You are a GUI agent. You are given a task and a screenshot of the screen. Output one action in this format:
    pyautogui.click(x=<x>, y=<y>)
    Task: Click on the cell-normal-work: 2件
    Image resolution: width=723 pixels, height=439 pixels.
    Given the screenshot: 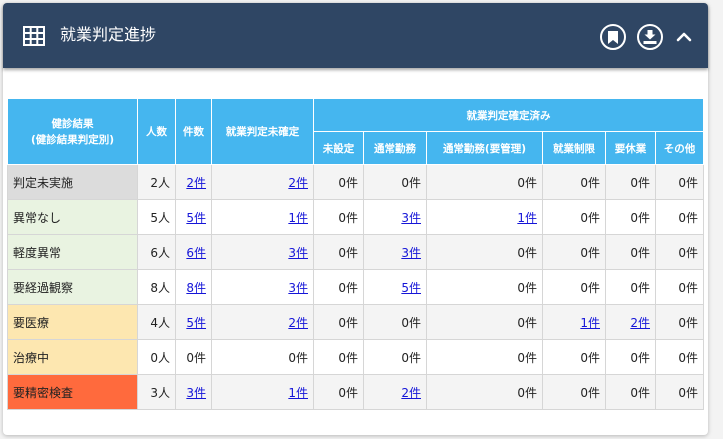 What is the action you would take?
    pyautogui.click(x=395, y=392)
    